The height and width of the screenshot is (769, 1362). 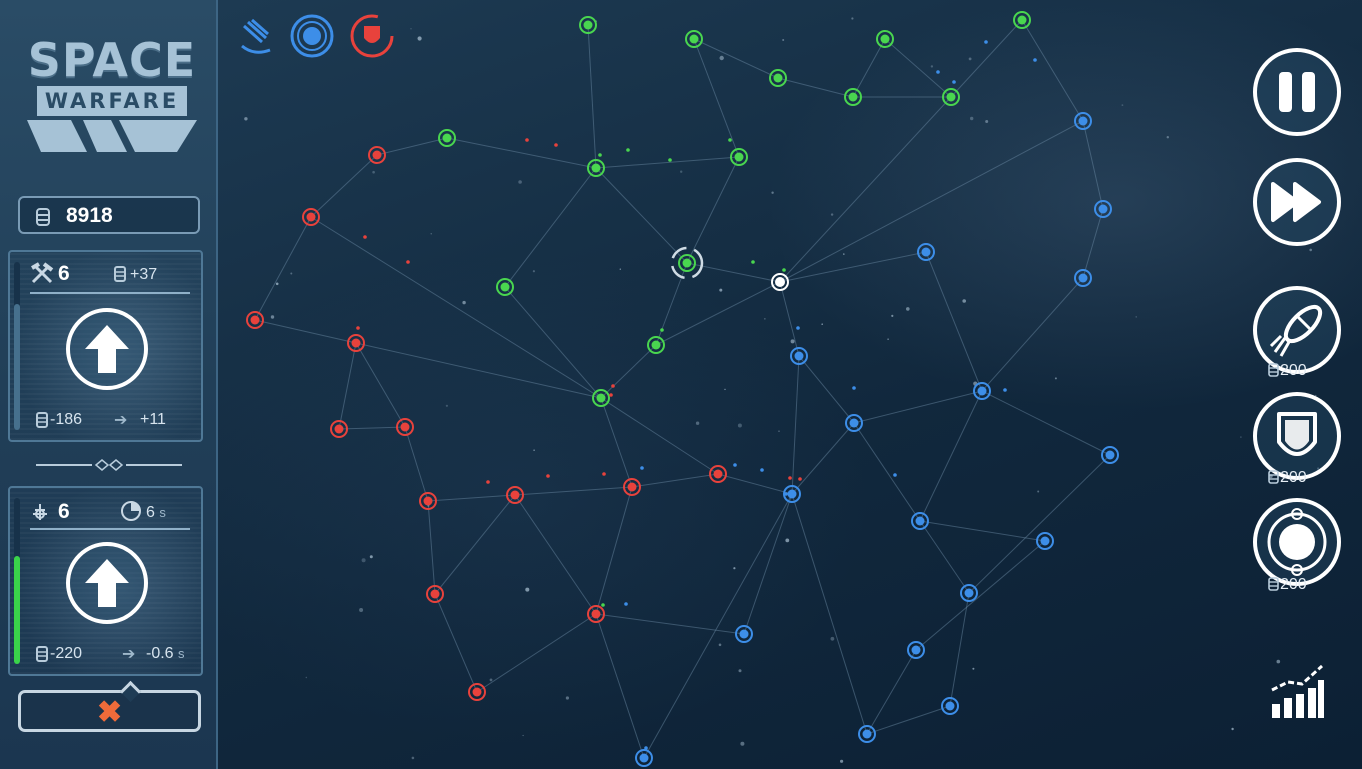 I want to click on spawn-level: 6, so click(x=64, y=511).